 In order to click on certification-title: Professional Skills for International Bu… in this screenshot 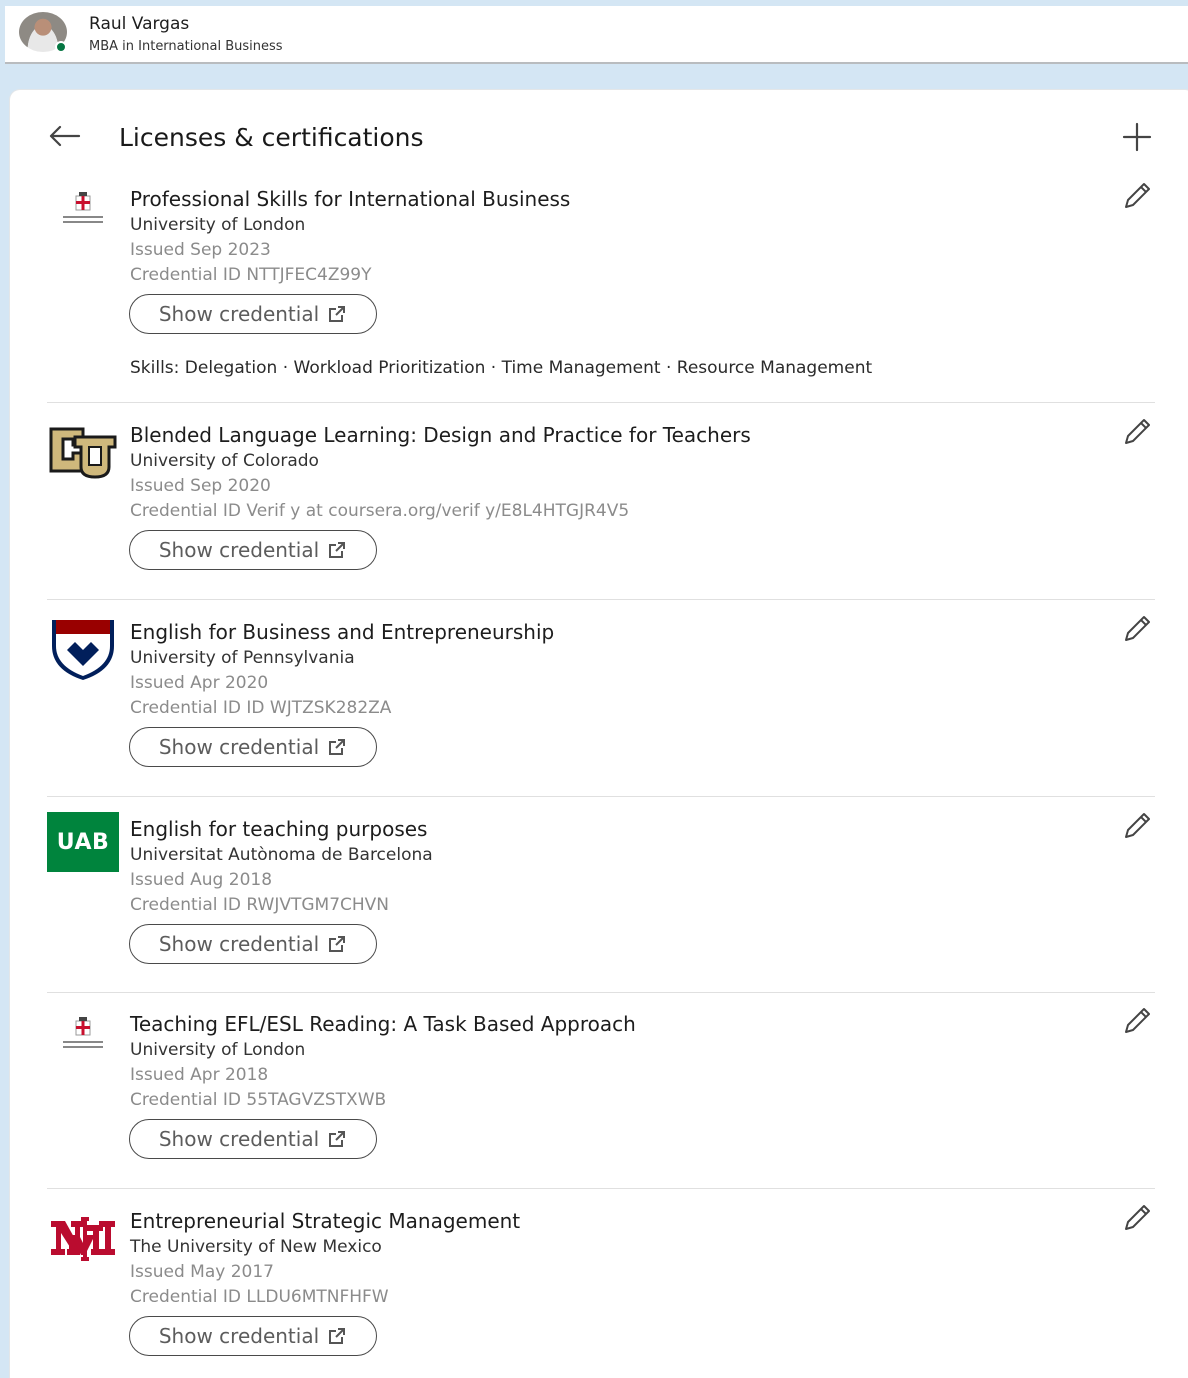, I will do `click(350, 199)`.